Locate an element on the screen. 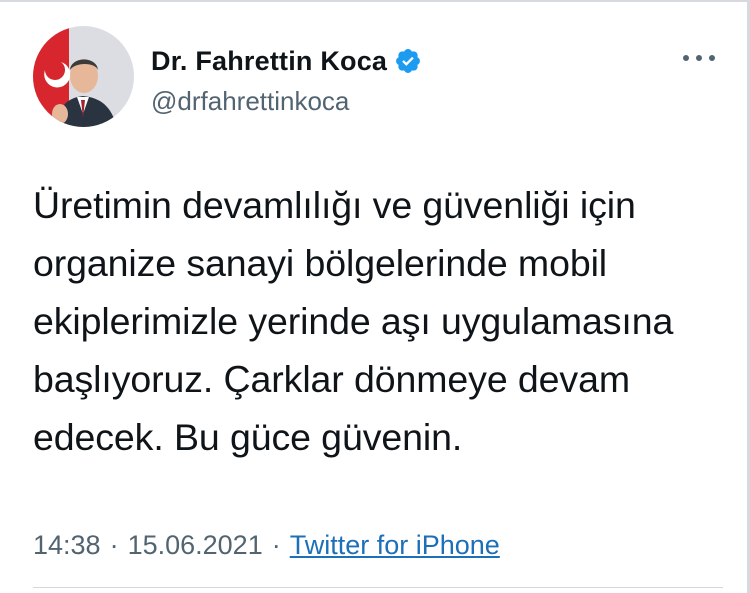  top-divider is located at coordinates (375, 1).